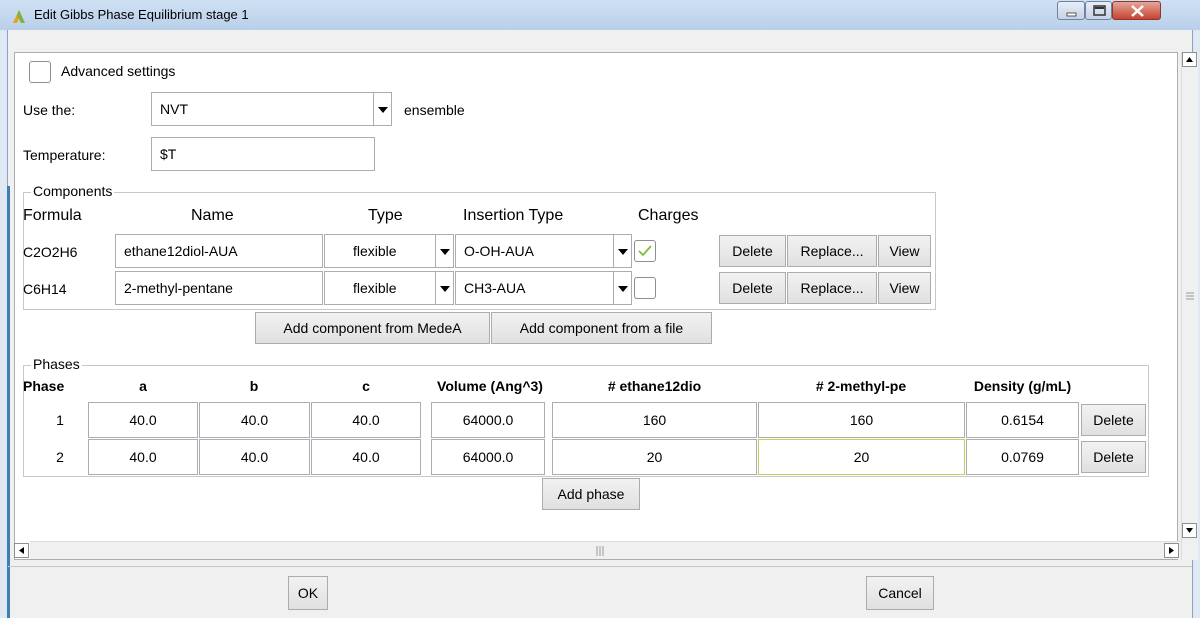 This screenshot has height=618, width=1200. What do you see at coordinates (308, 593) in the screenshot?
I see `ok-button: OK` at bounding box center [308, 593].